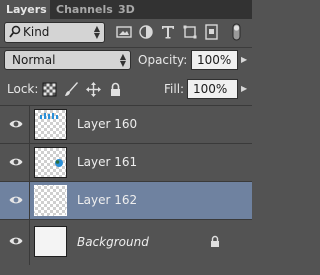 This screenshot has width=320, height=275. Describe the element at coordinates (215, 241) in the screenshot. I see `lock-icon` at that location.